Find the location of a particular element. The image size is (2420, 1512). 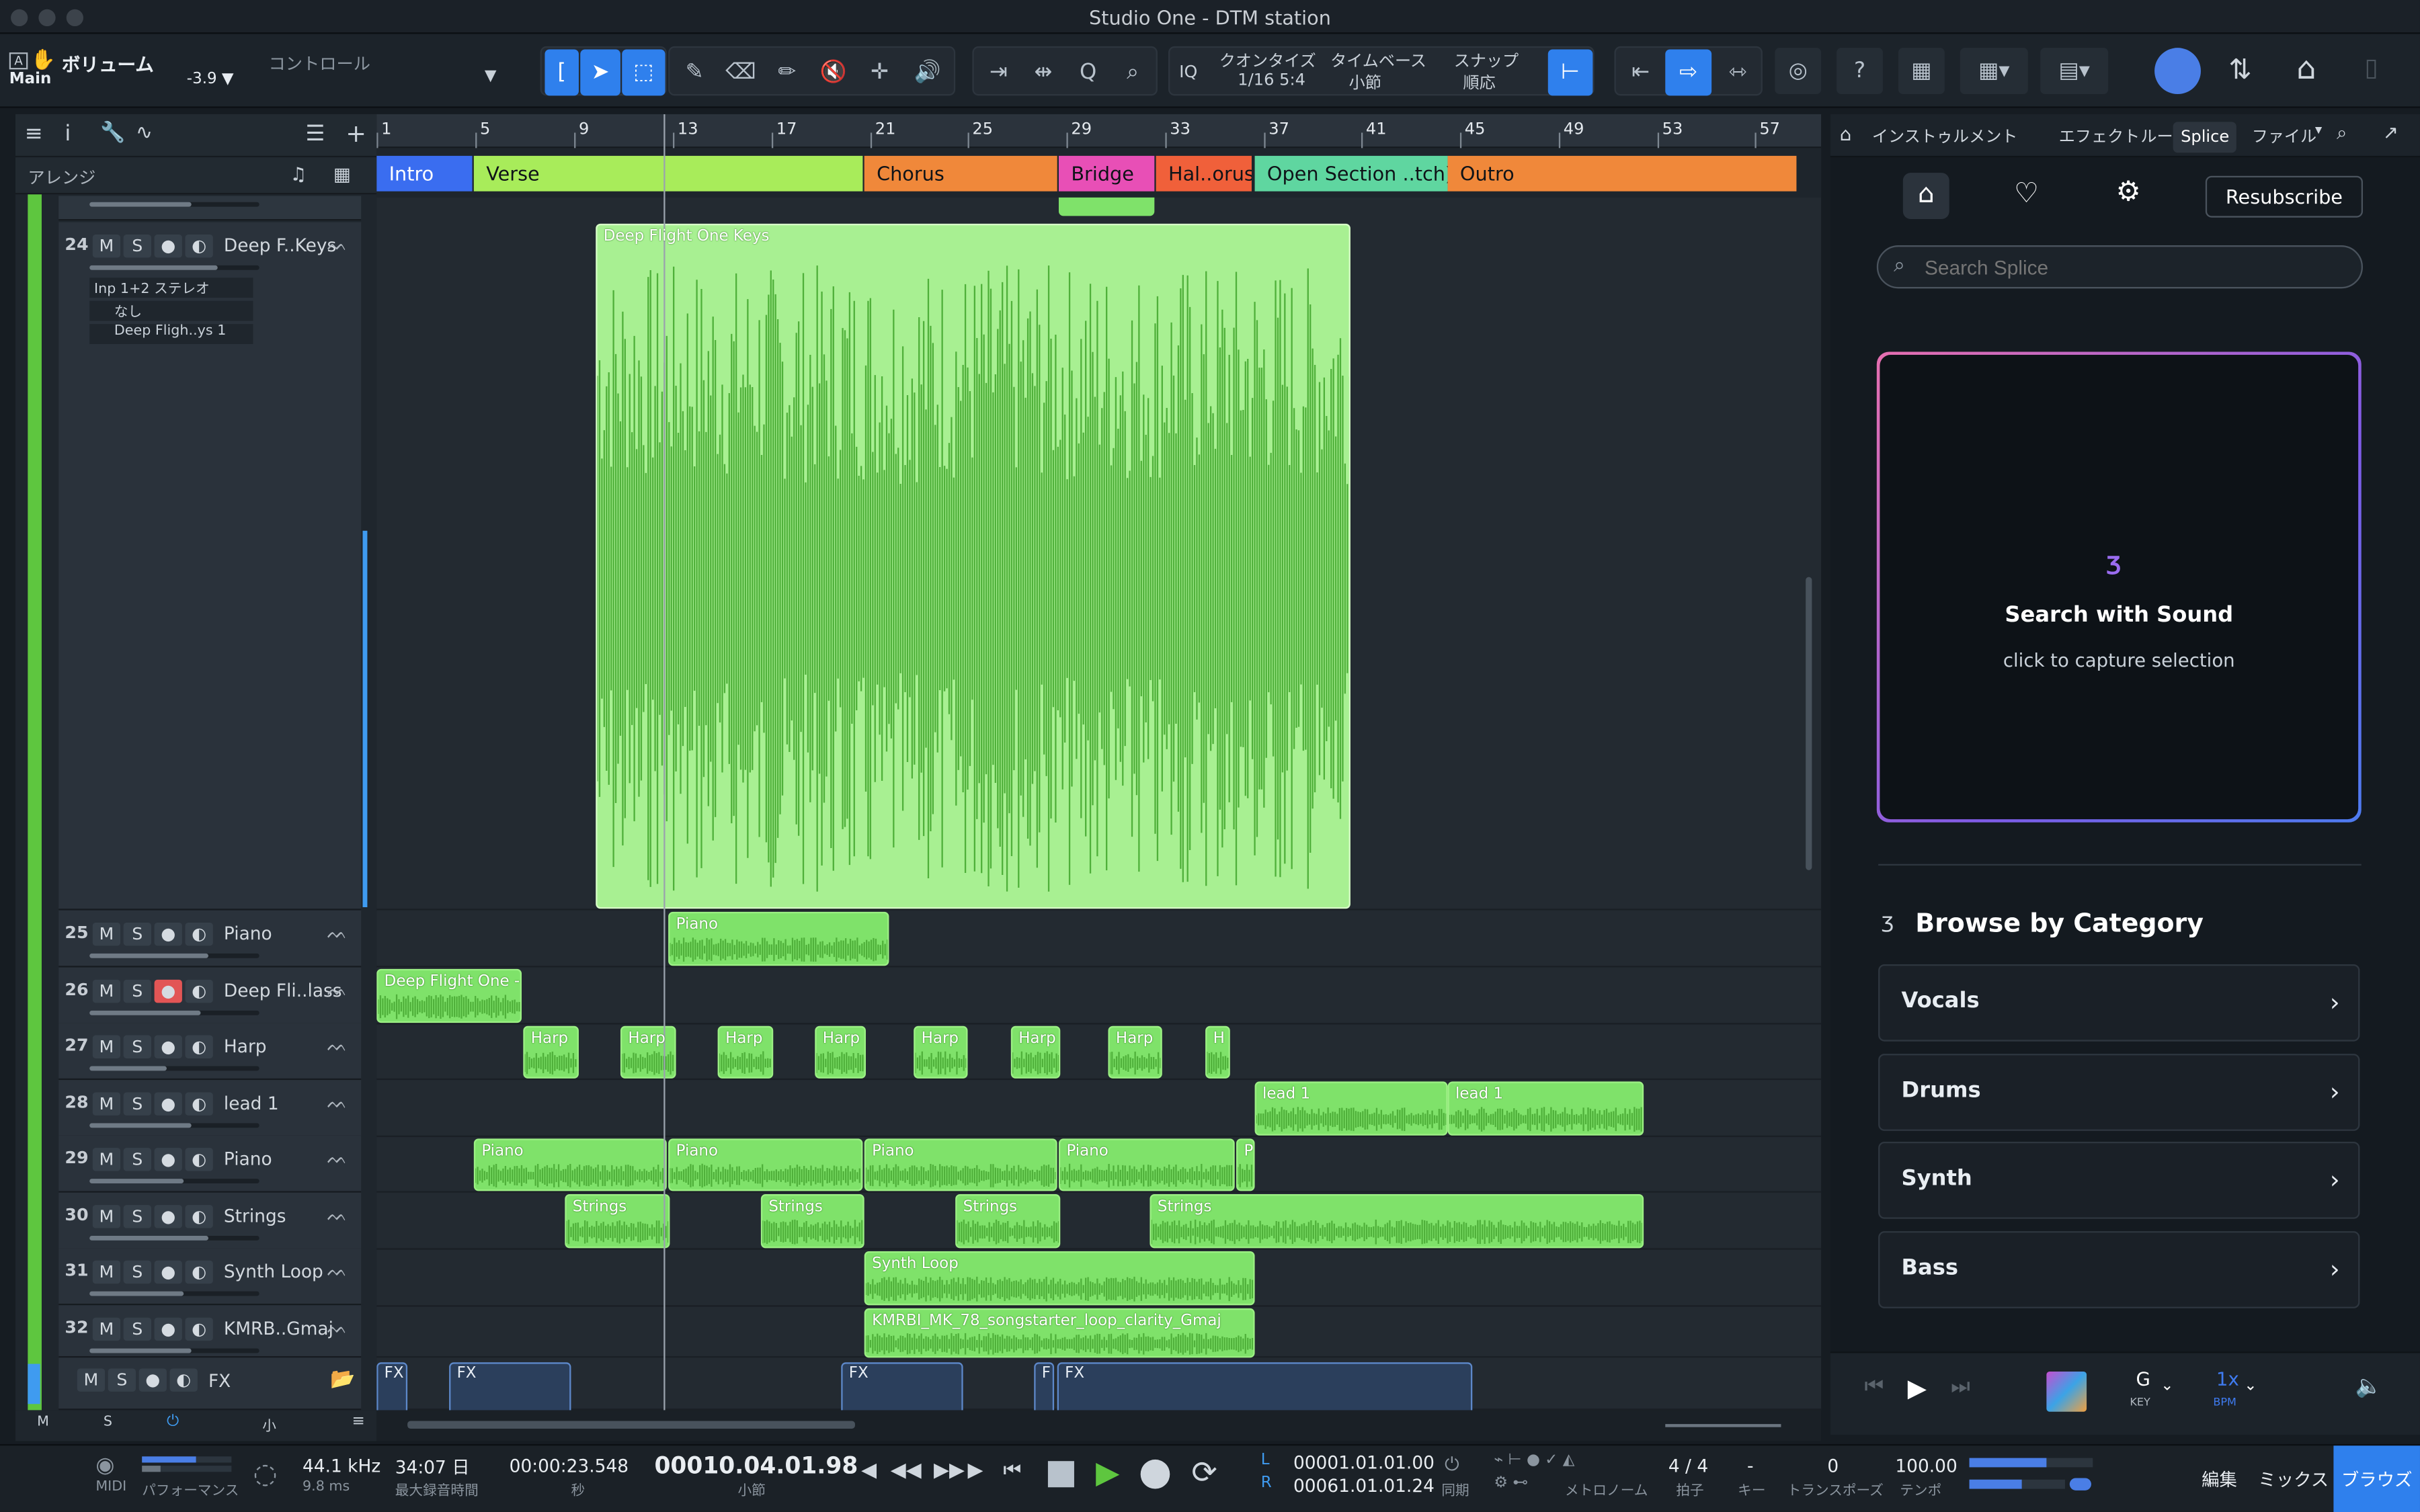

loop-button: ⟳ is located at coordinates (1204, 1472).